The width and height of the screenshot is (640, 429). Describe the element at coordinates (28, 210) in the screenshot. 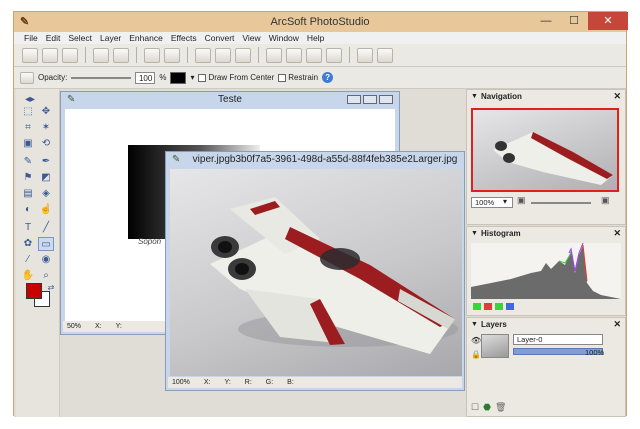

I see `blur-icon: ◐` at that location.